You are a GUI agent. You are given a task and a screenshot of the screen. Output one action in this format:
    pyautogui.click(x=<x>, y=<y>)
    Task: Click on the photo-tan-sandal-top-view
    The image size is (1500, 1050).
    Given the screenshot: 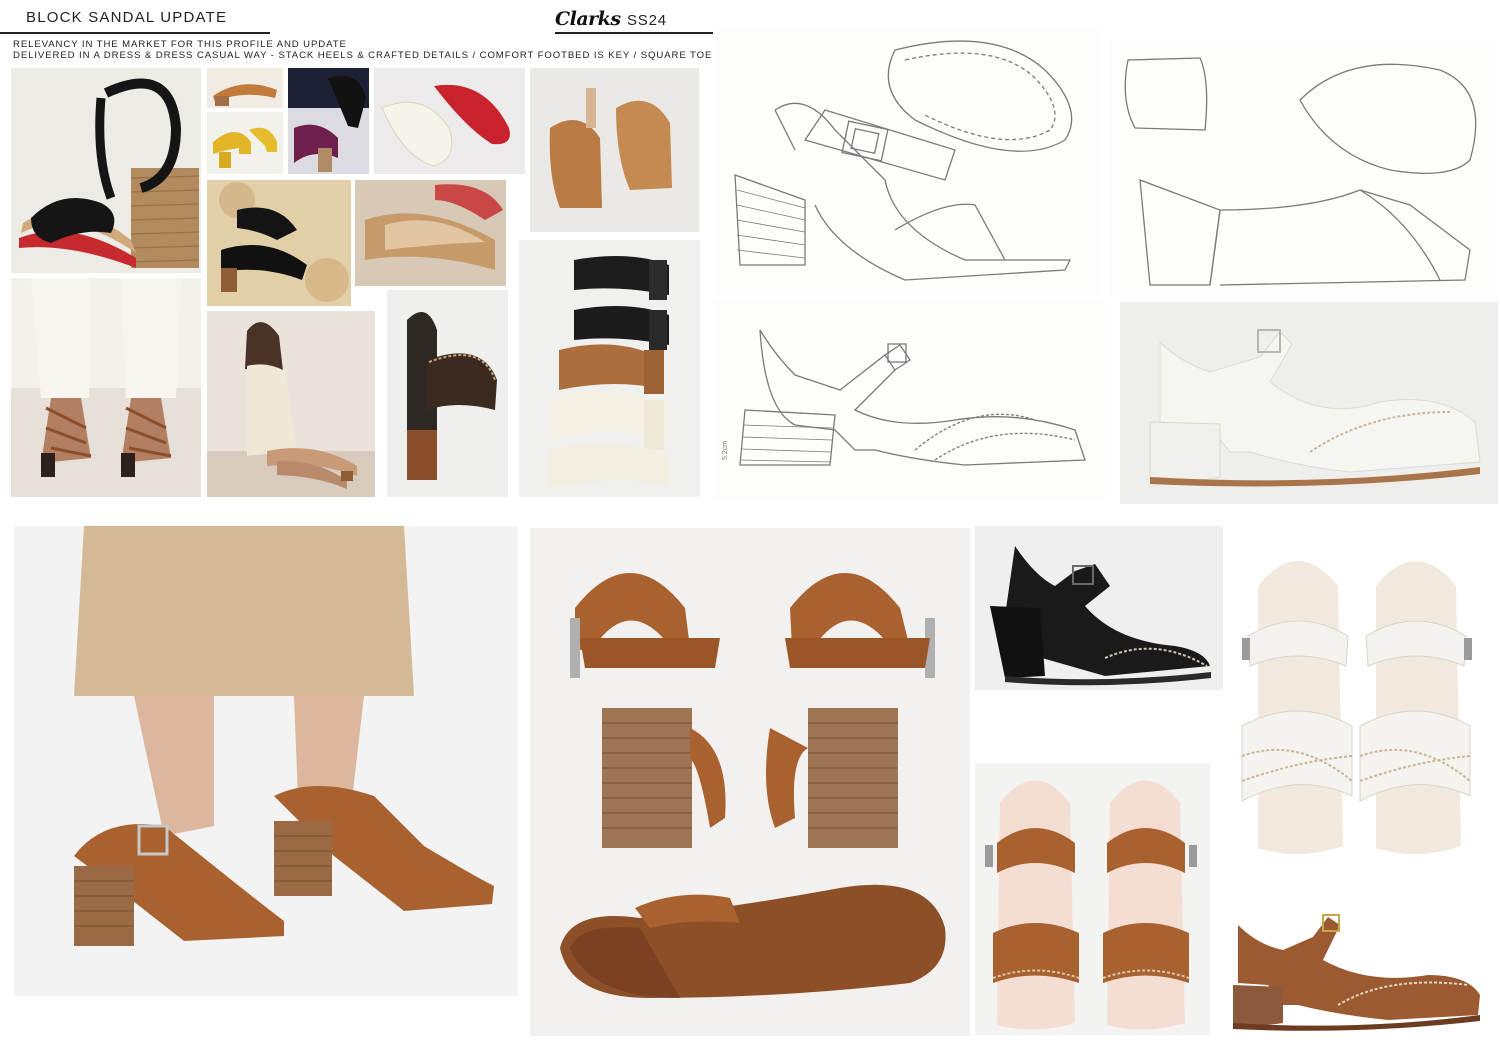 What is the action you would take?
    pyautogui.click(x=1092, y=899)
    